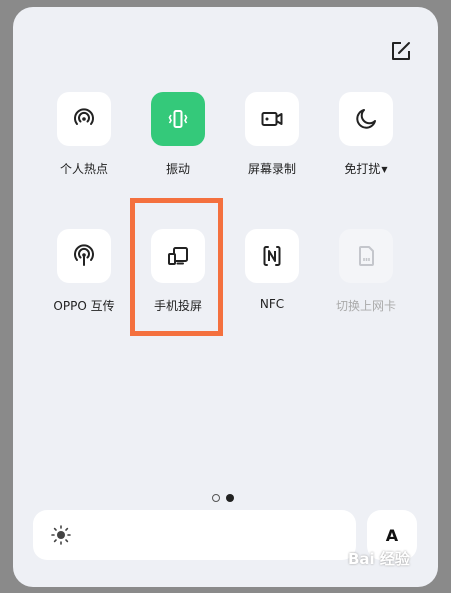 Image resolution: width=451 pixels, height=593 pixels. I want to click on dnd-label-text: 免打扰, so click(362, 169).